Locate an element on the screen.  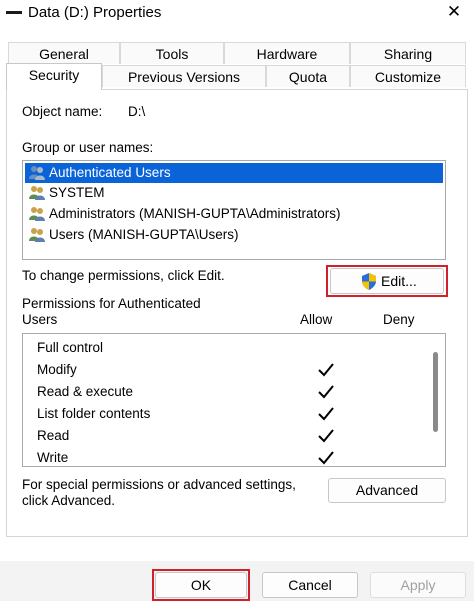
permission-name: Full control is located at coordinates (70, 347).